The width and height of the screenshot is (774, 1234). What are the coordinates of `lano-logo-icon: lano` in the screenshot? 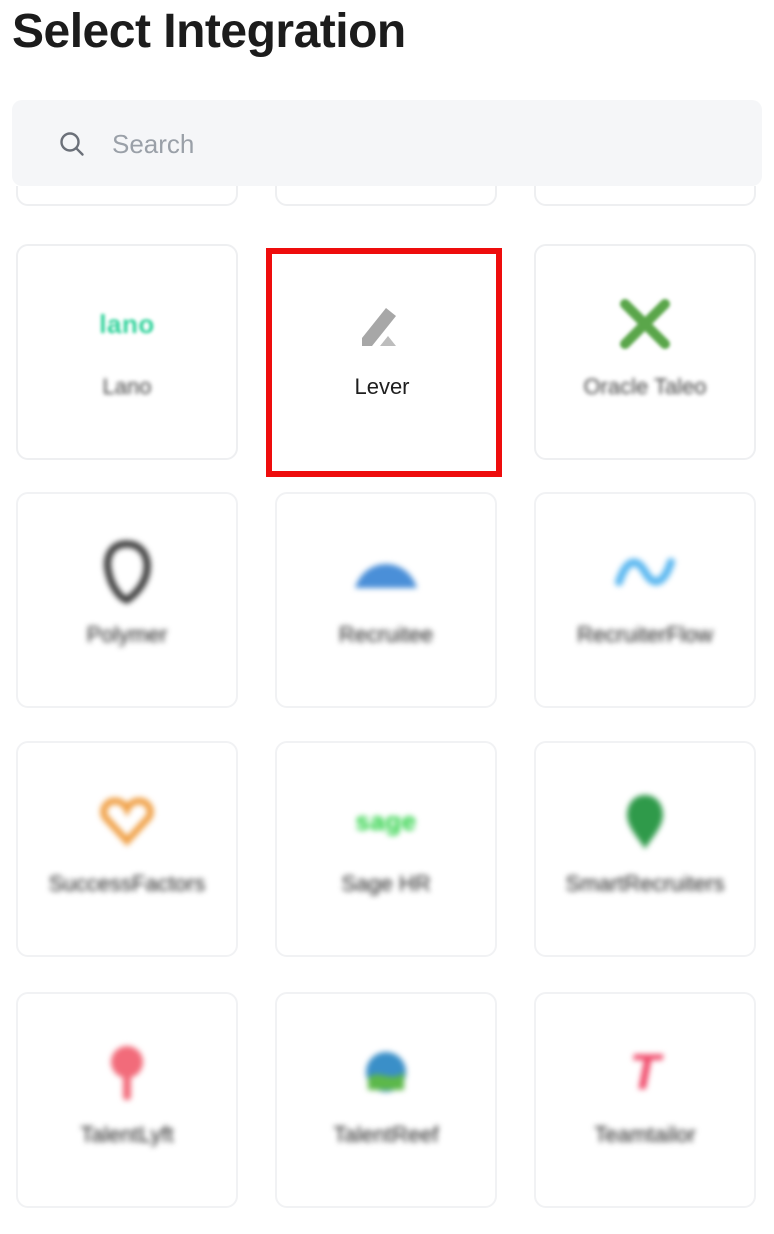 It's located at (127, 324).